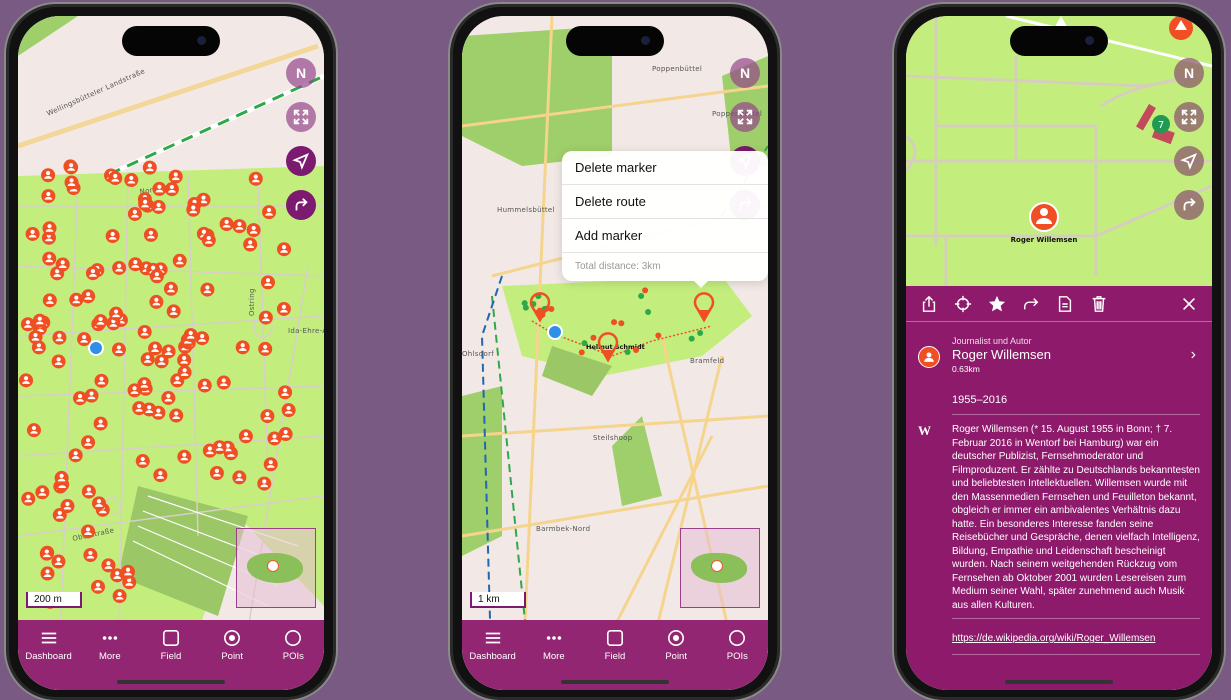  I want to click on notes-button, so click(1065, 304).